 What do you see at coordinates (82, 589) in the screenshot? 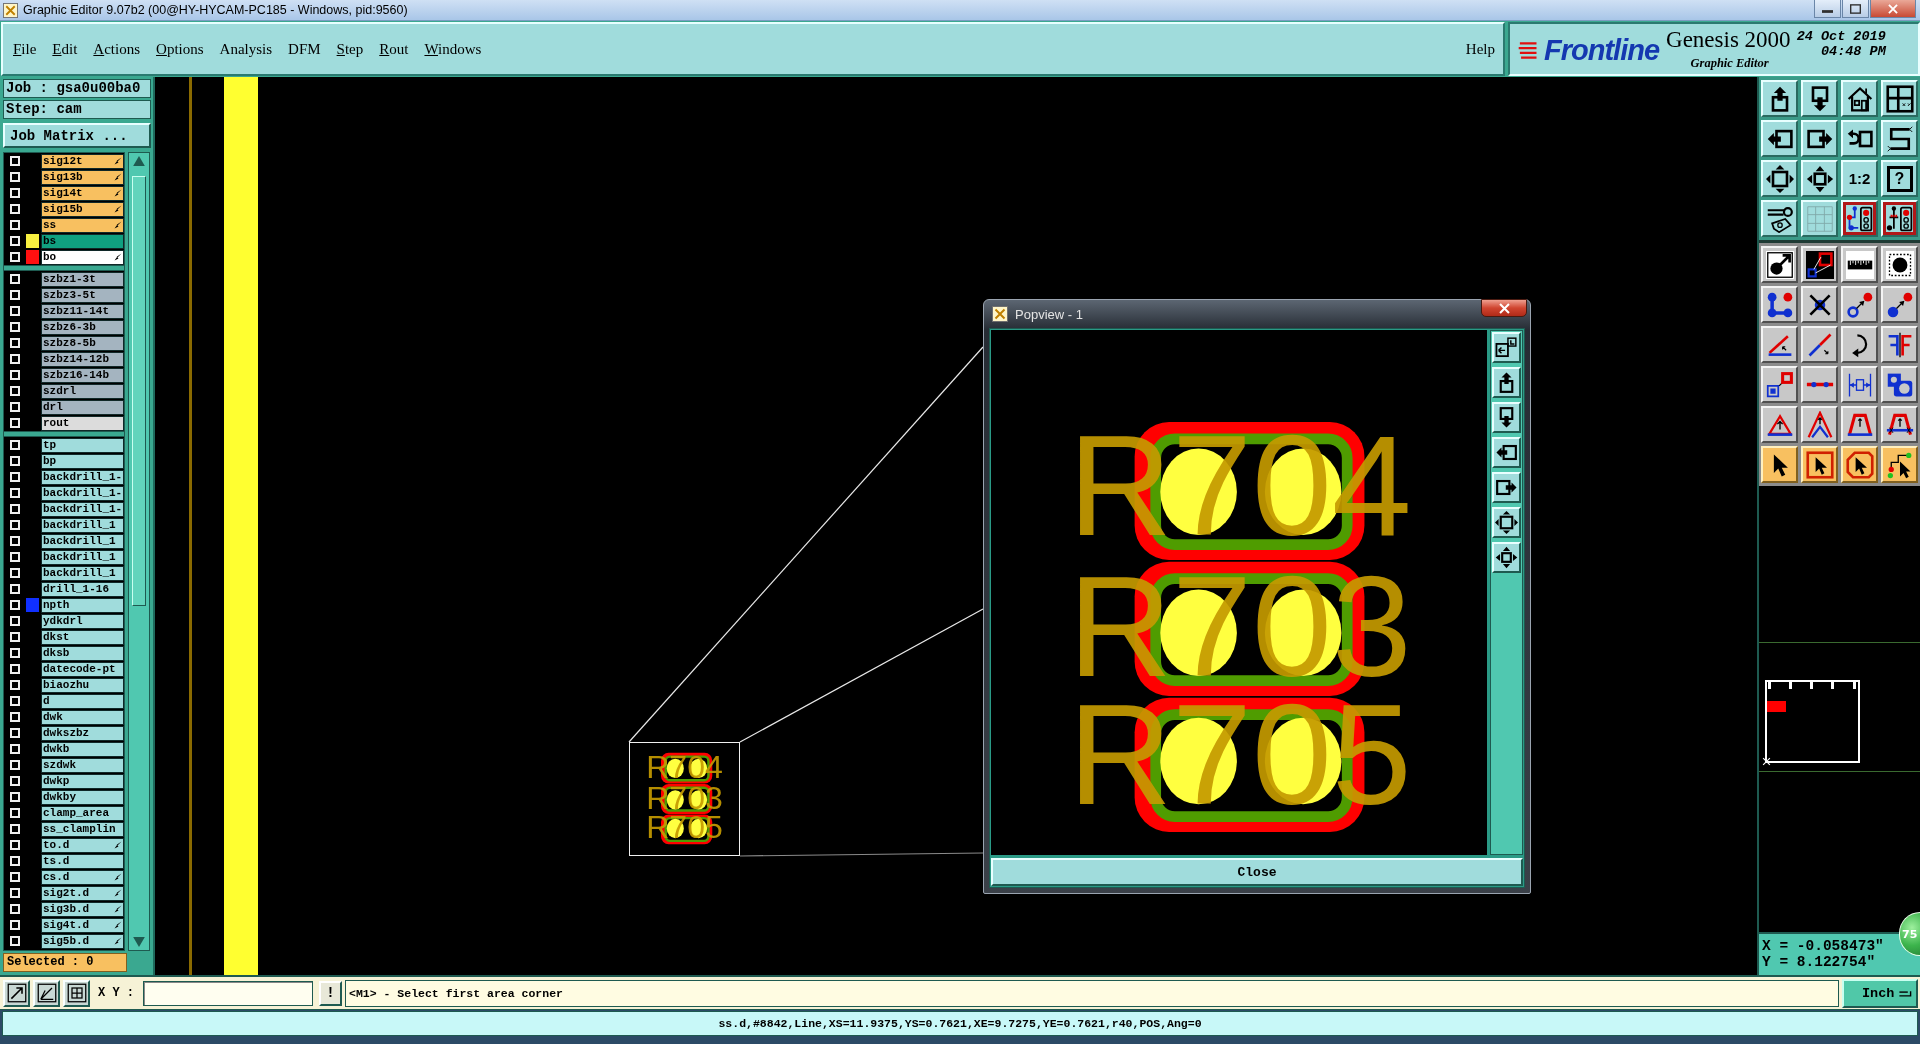
I see `layer-name: drill_1-16` at bounding box center [82, 589].